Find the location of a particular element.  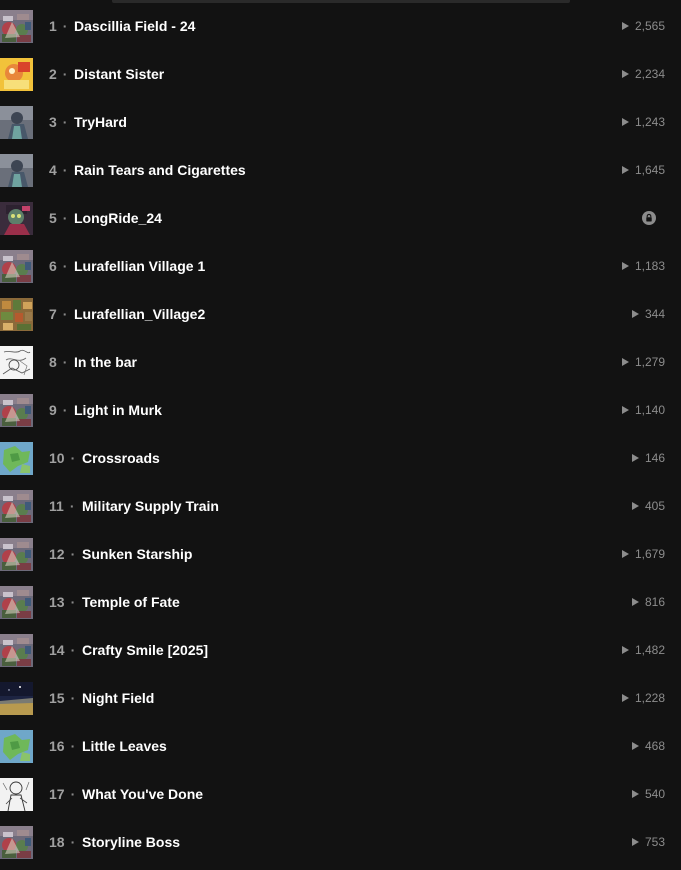

track-title: TryHard is located at coordinates (100, 122).